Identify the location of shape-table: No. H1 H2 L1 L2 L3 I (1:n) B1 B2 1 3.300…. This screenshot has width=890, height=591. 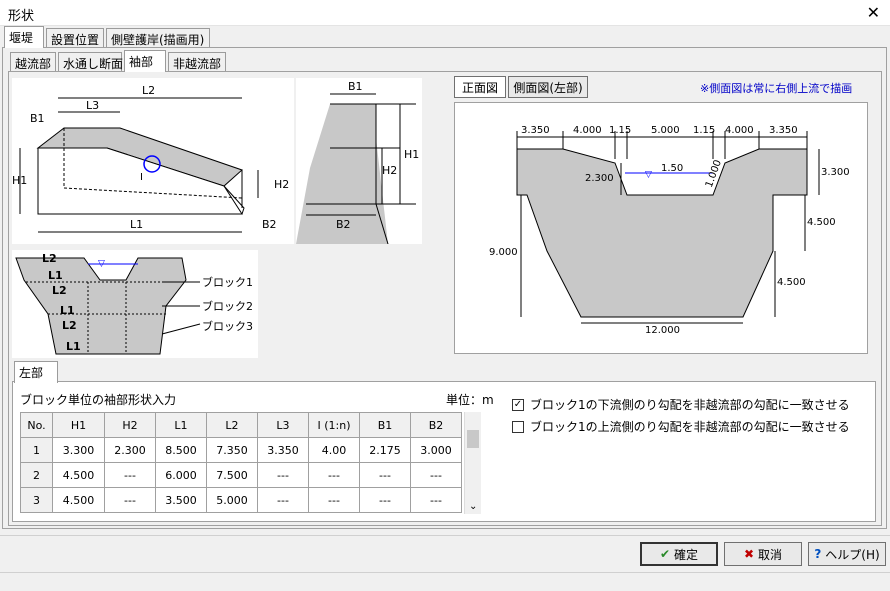
(241, 462).